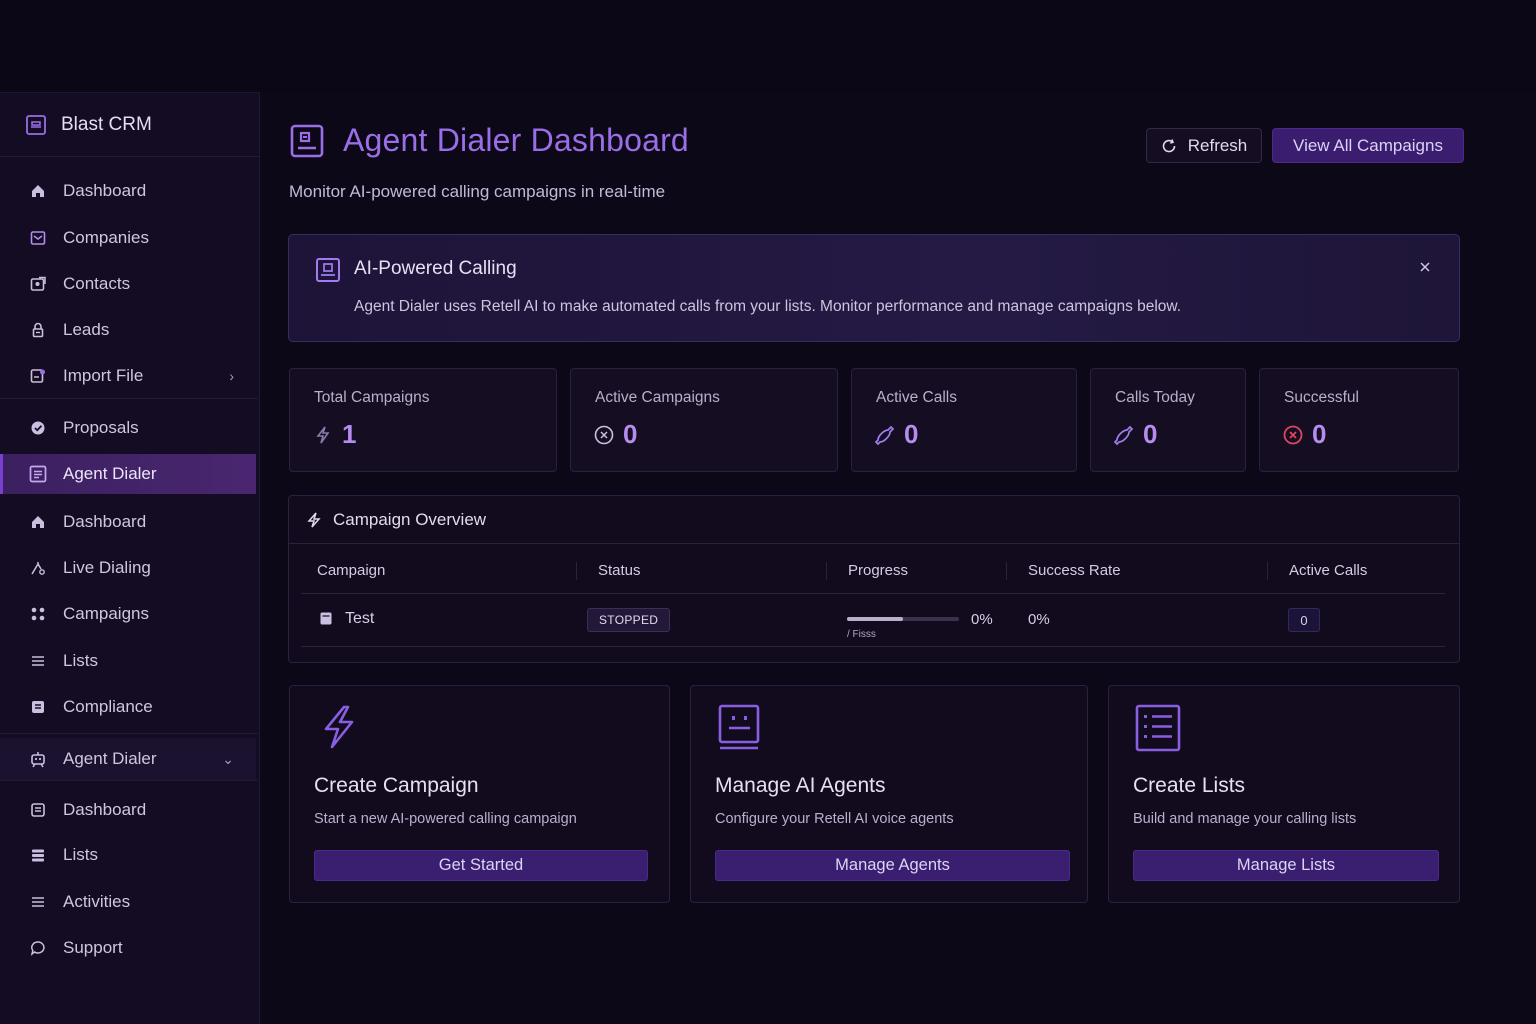 Image resolution: width=1536 pixels, height=1024 pixels. Describe the element at coordinates (1328, 570) in the screenshot. I see `column-header-active-calls: Active Calls` at that location.